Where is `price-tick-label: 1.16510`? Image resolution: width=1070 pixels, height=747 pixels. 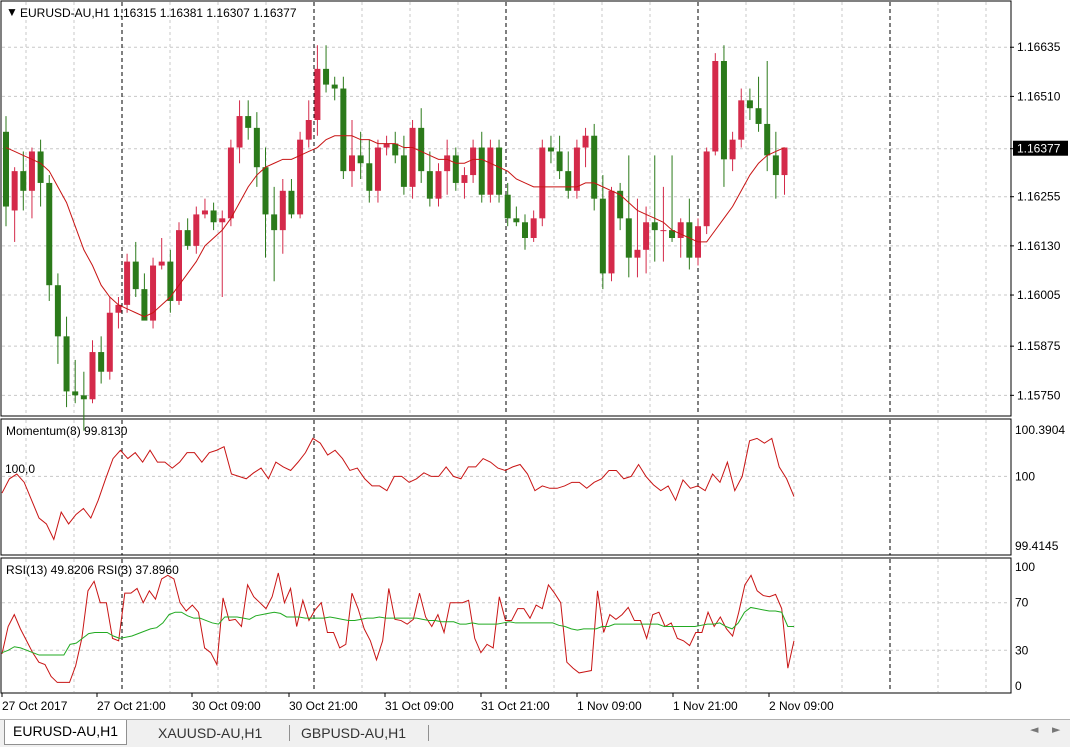 price-tick-label: 1.16510 is located at coordinates (1039, 96).